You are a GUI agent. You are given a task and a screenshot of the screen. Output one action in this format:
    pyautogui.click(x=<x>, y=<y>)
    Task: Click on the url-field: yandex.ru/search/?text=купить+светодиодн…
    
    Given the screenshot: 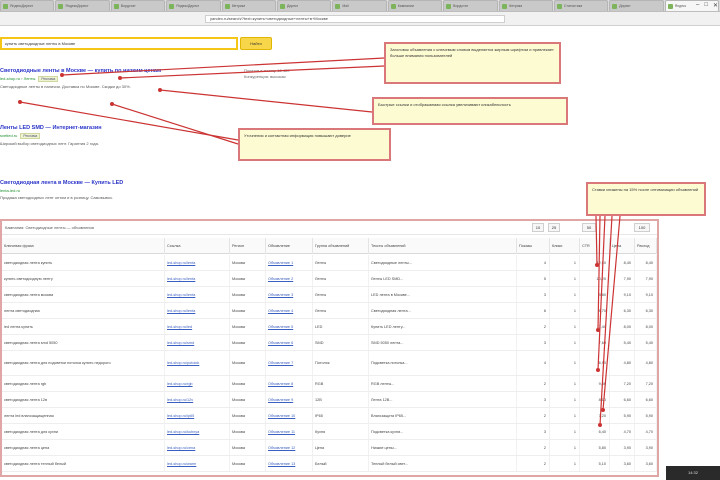 What is the action you would take?
    pyautogui.click(x=355, y=19)
    